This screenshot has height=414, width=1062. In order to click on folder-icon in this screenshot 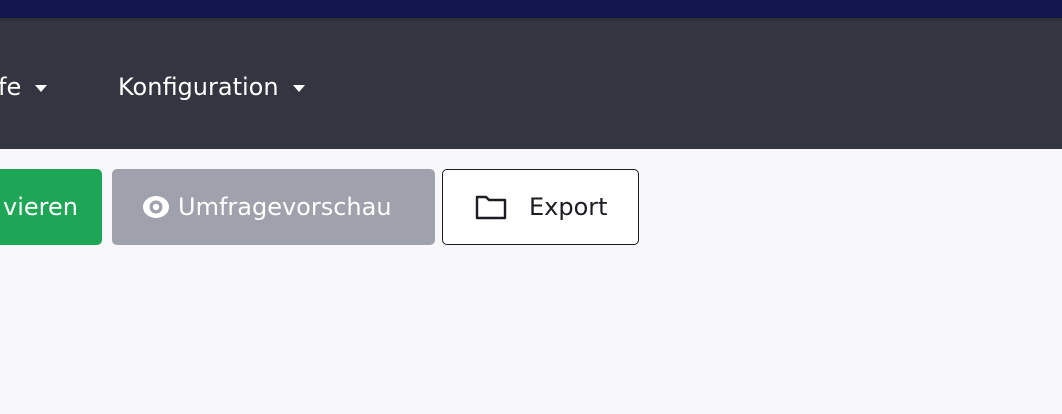, I will do `click(491, 207)`.